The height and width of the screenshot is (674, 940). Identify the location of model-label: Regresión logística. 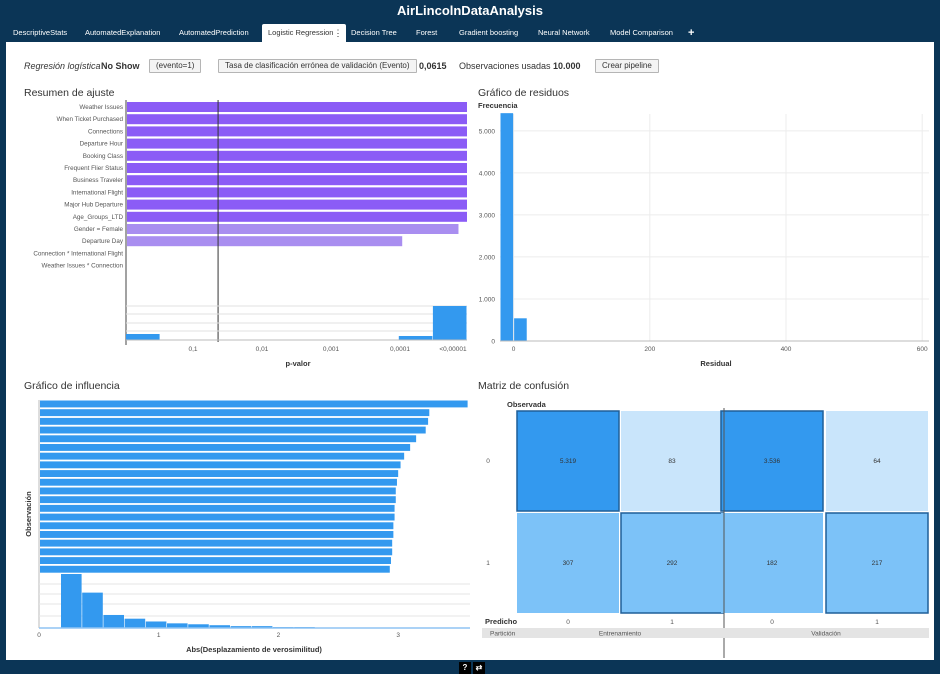
(62, 66).